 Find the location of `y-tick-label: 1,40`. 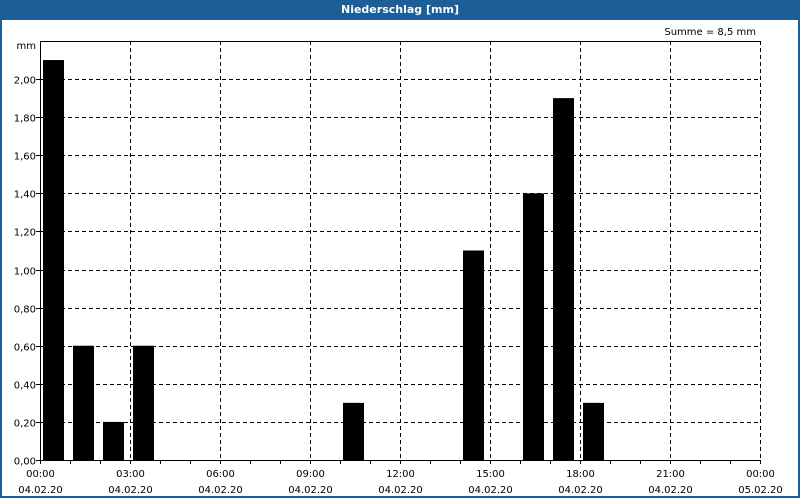

y-tick-label: 1,40 is located at coordinates (25, 195).